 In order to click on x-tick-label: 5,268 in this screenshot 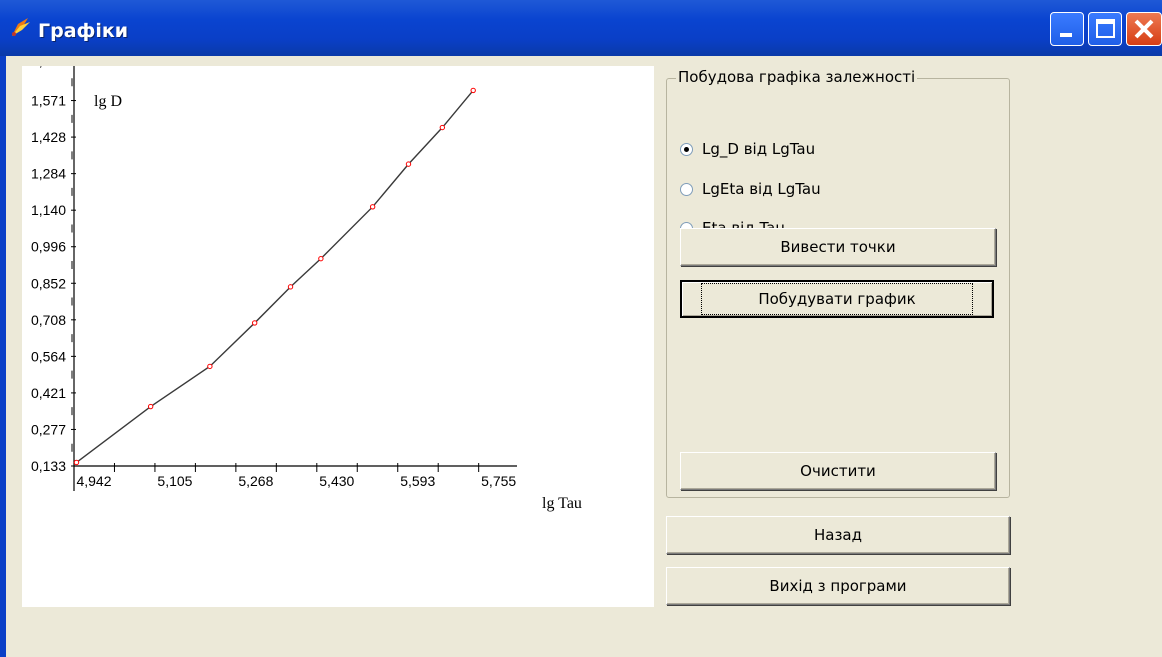, I will do `click(255, 481)`.